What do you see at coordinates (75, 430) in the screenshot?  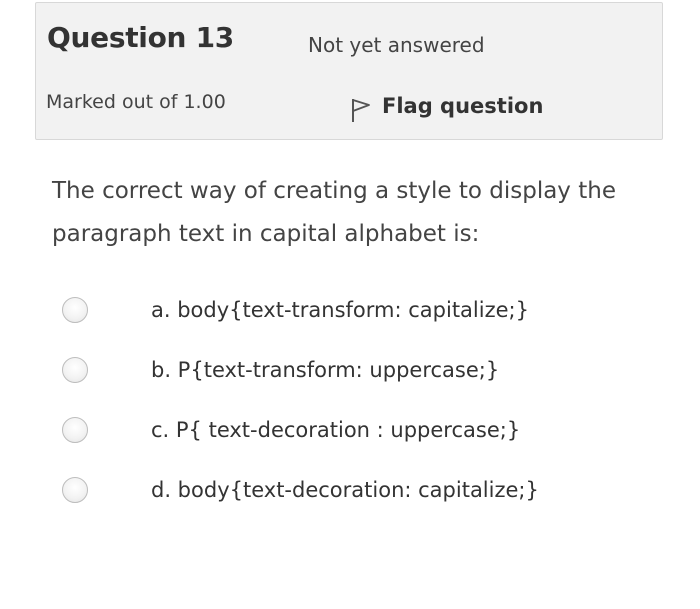 I see `answer-radio-c` at bounding box center [75, 430].